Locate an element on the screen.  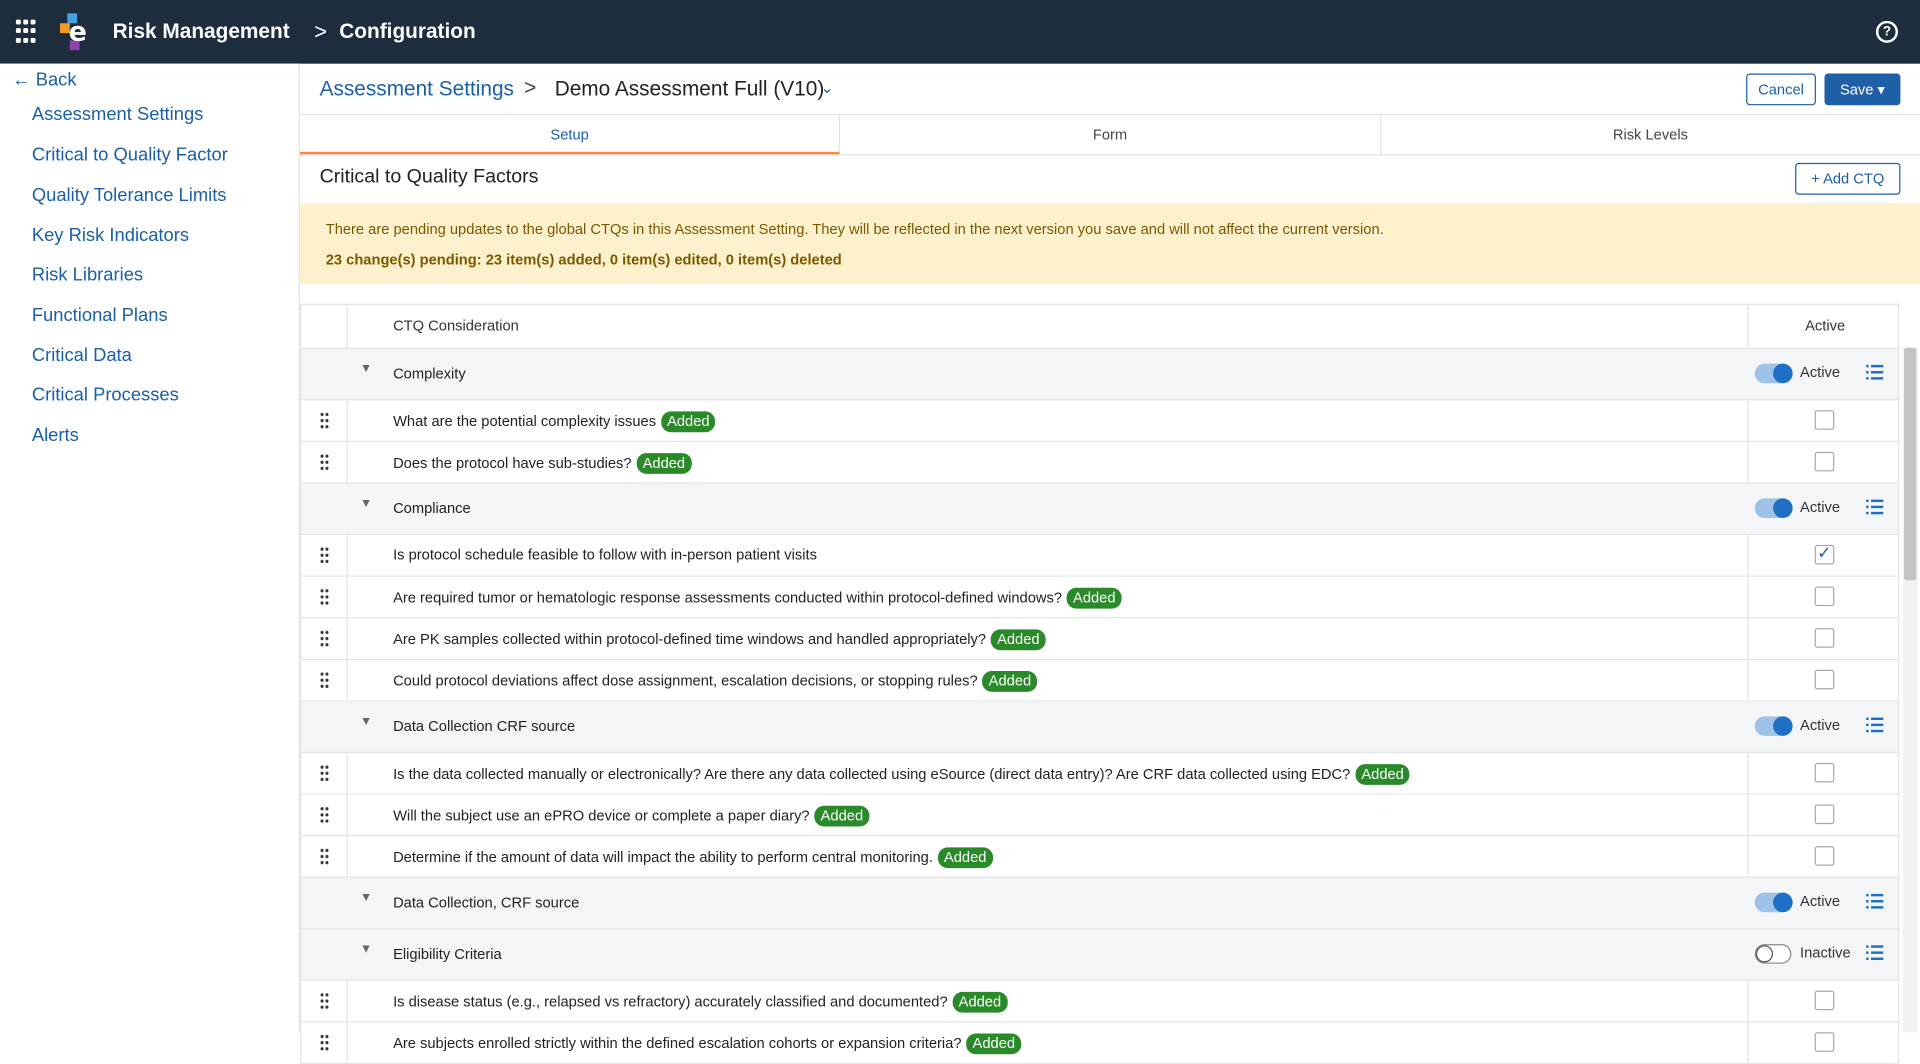
ctq-question: Does the protocol have sub-studies? Added is located at coordinates (542, 463).